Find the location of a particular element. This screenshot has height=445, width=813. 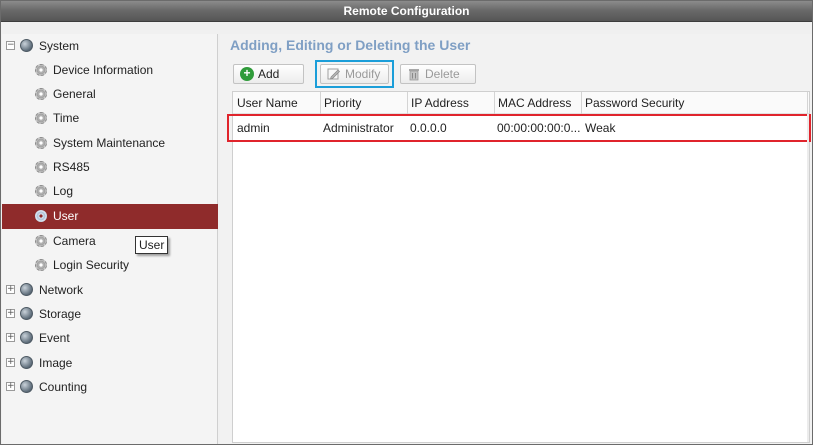

trash-icon is located at coordinates (414, 74).